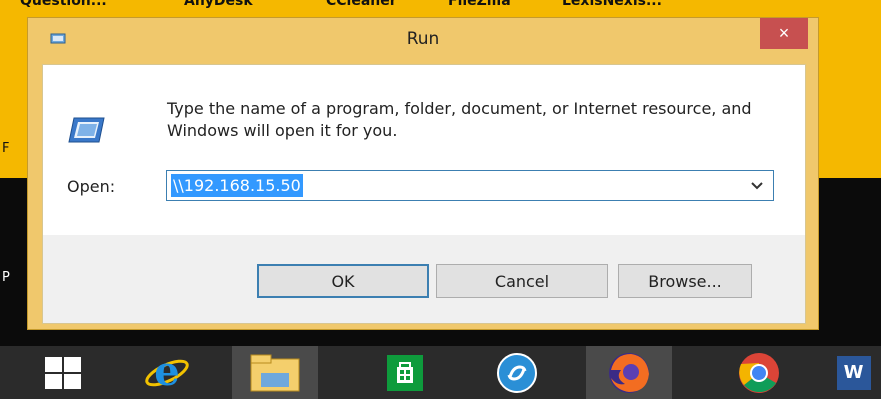 This screenshot has height=399, width=881. Describe the element at coordinates (784, 33) in the screenshot. I see `close-button: ×` at that location.